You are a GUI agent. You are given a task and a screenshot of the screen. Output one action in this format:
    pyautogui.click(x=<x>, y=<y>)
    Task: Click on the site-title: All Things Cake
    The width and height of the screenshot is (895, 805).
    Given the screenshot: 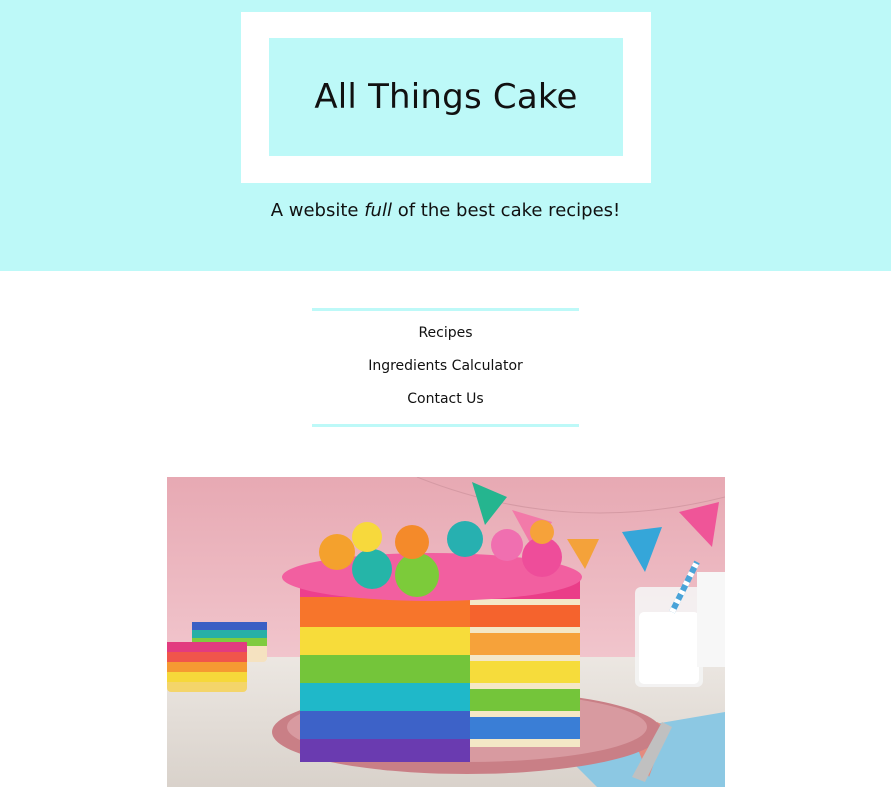 What is the action you would take?
    pyautogui.click(x=446, y=97)
    